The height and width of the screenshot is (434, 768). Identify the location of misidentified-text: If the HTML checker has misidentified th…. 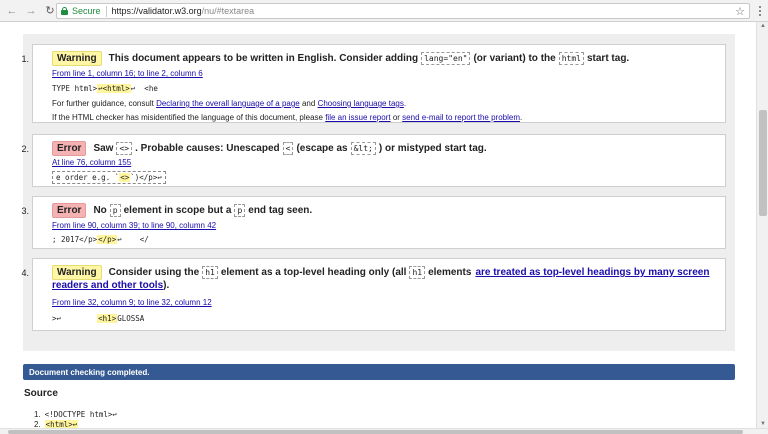
(287, 117).